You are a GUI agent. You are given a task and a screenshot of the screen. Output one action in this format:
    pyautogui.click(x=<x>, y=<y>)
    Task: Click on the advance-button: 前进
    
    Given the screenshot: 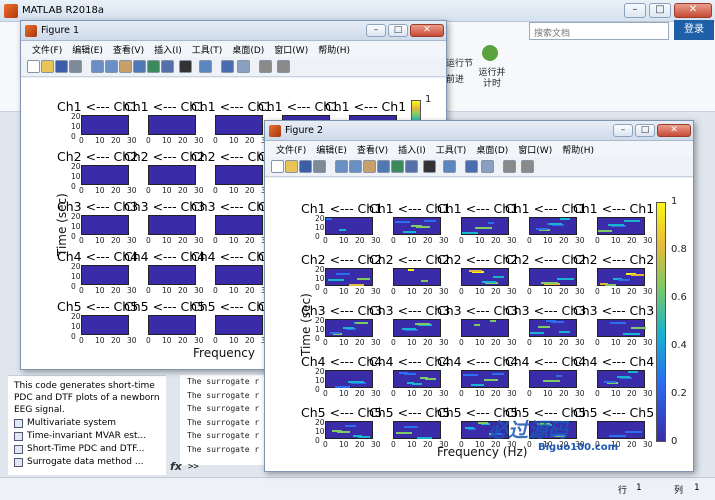 What is the action you would take?
    pyautogui.click(x=455, y=78)
    